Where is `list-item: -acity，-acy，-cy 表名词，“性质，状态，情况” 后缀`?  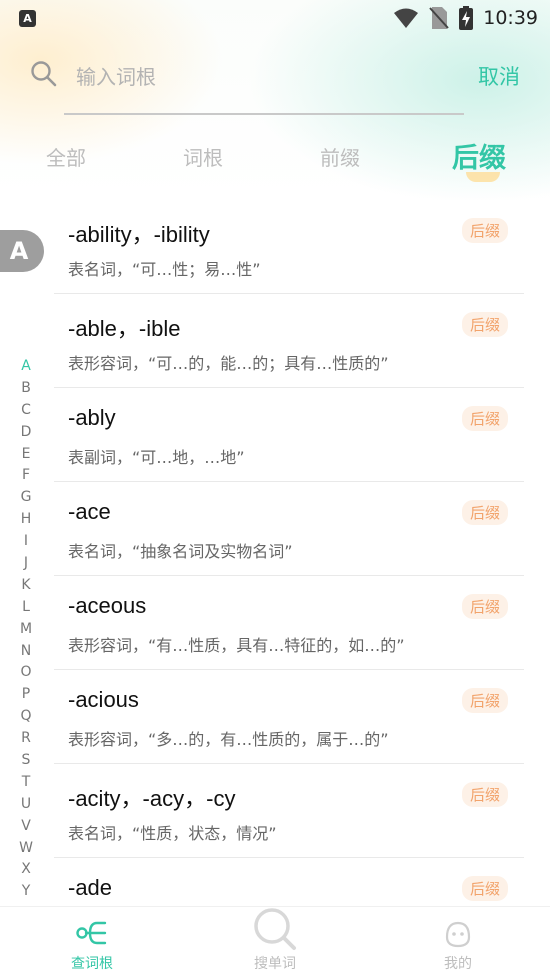
list-item: -acity，-acy，-cy 表名词，“性质，状态，情况” 后缀 is located at coordinates (289, 811).